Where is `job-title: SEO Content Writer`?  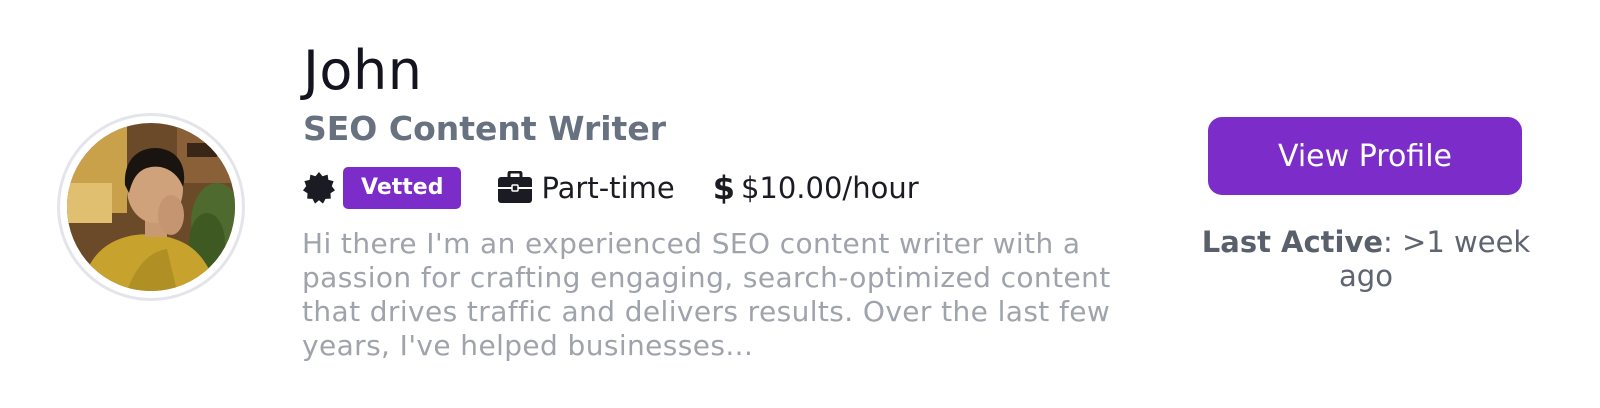
job-title: SEO Content Writer is located at coordinates (484, 128).